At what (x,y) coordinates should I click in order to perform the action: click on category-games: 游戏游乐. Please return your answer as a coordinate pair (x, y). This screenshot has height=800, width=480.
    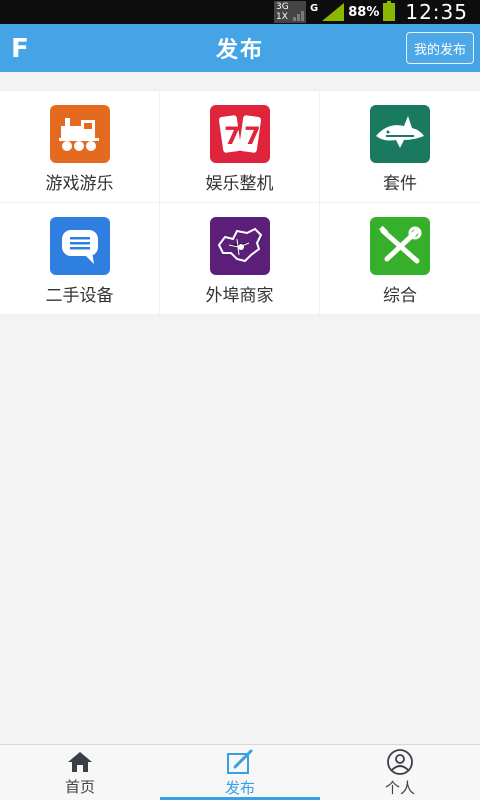
    Looking at the image, I should click on (80, 147).